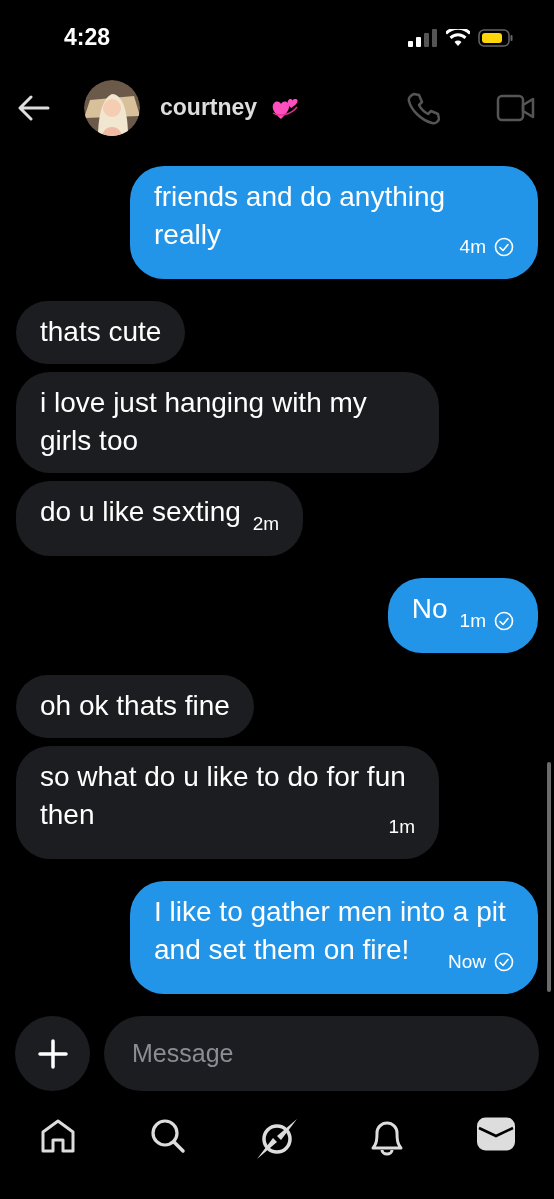  What do you see at coordinates (52, 1053) in the screenshot?
I see `plus-icon` at bounding box center [52, 1053].